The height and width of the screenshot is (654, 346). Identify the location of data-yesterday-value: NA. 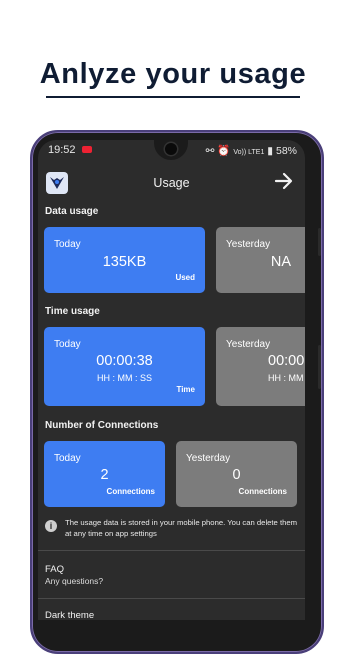
(281, 262).